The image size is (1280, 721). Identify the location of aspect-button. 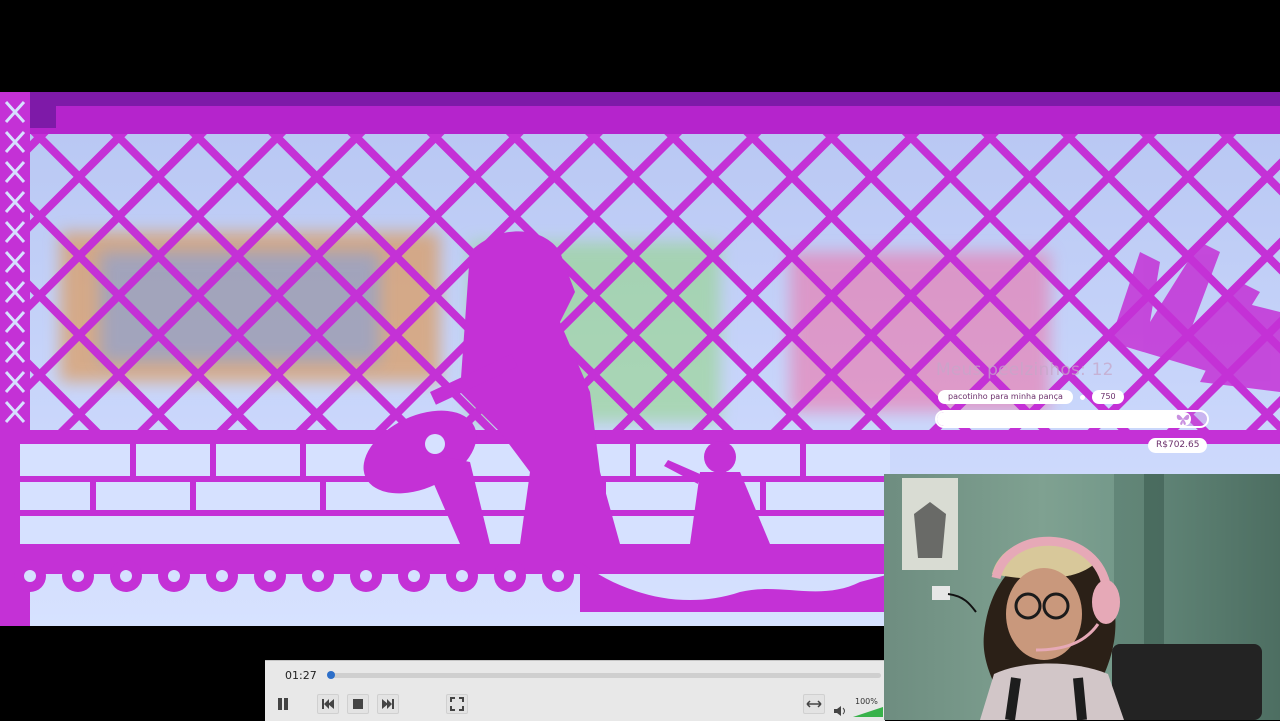
(814, 704).